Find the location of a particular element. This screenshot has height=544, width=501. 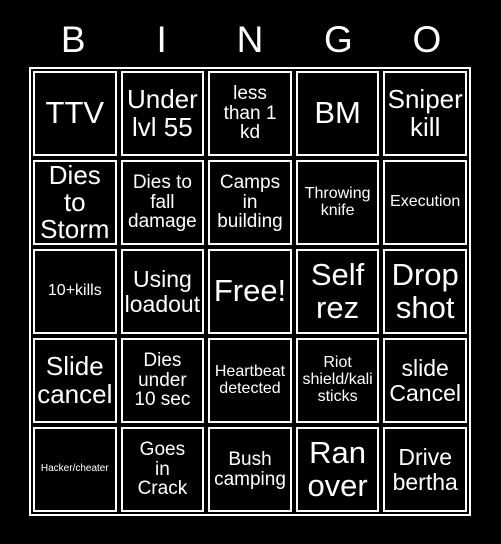

bingo-cell-label: Sniper kill is located at coordinates (425, 113).